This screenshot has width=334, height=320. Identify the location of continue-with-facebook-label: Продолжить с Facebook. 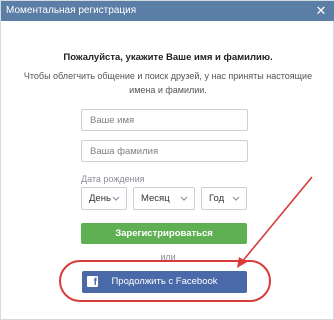
(164, 281).